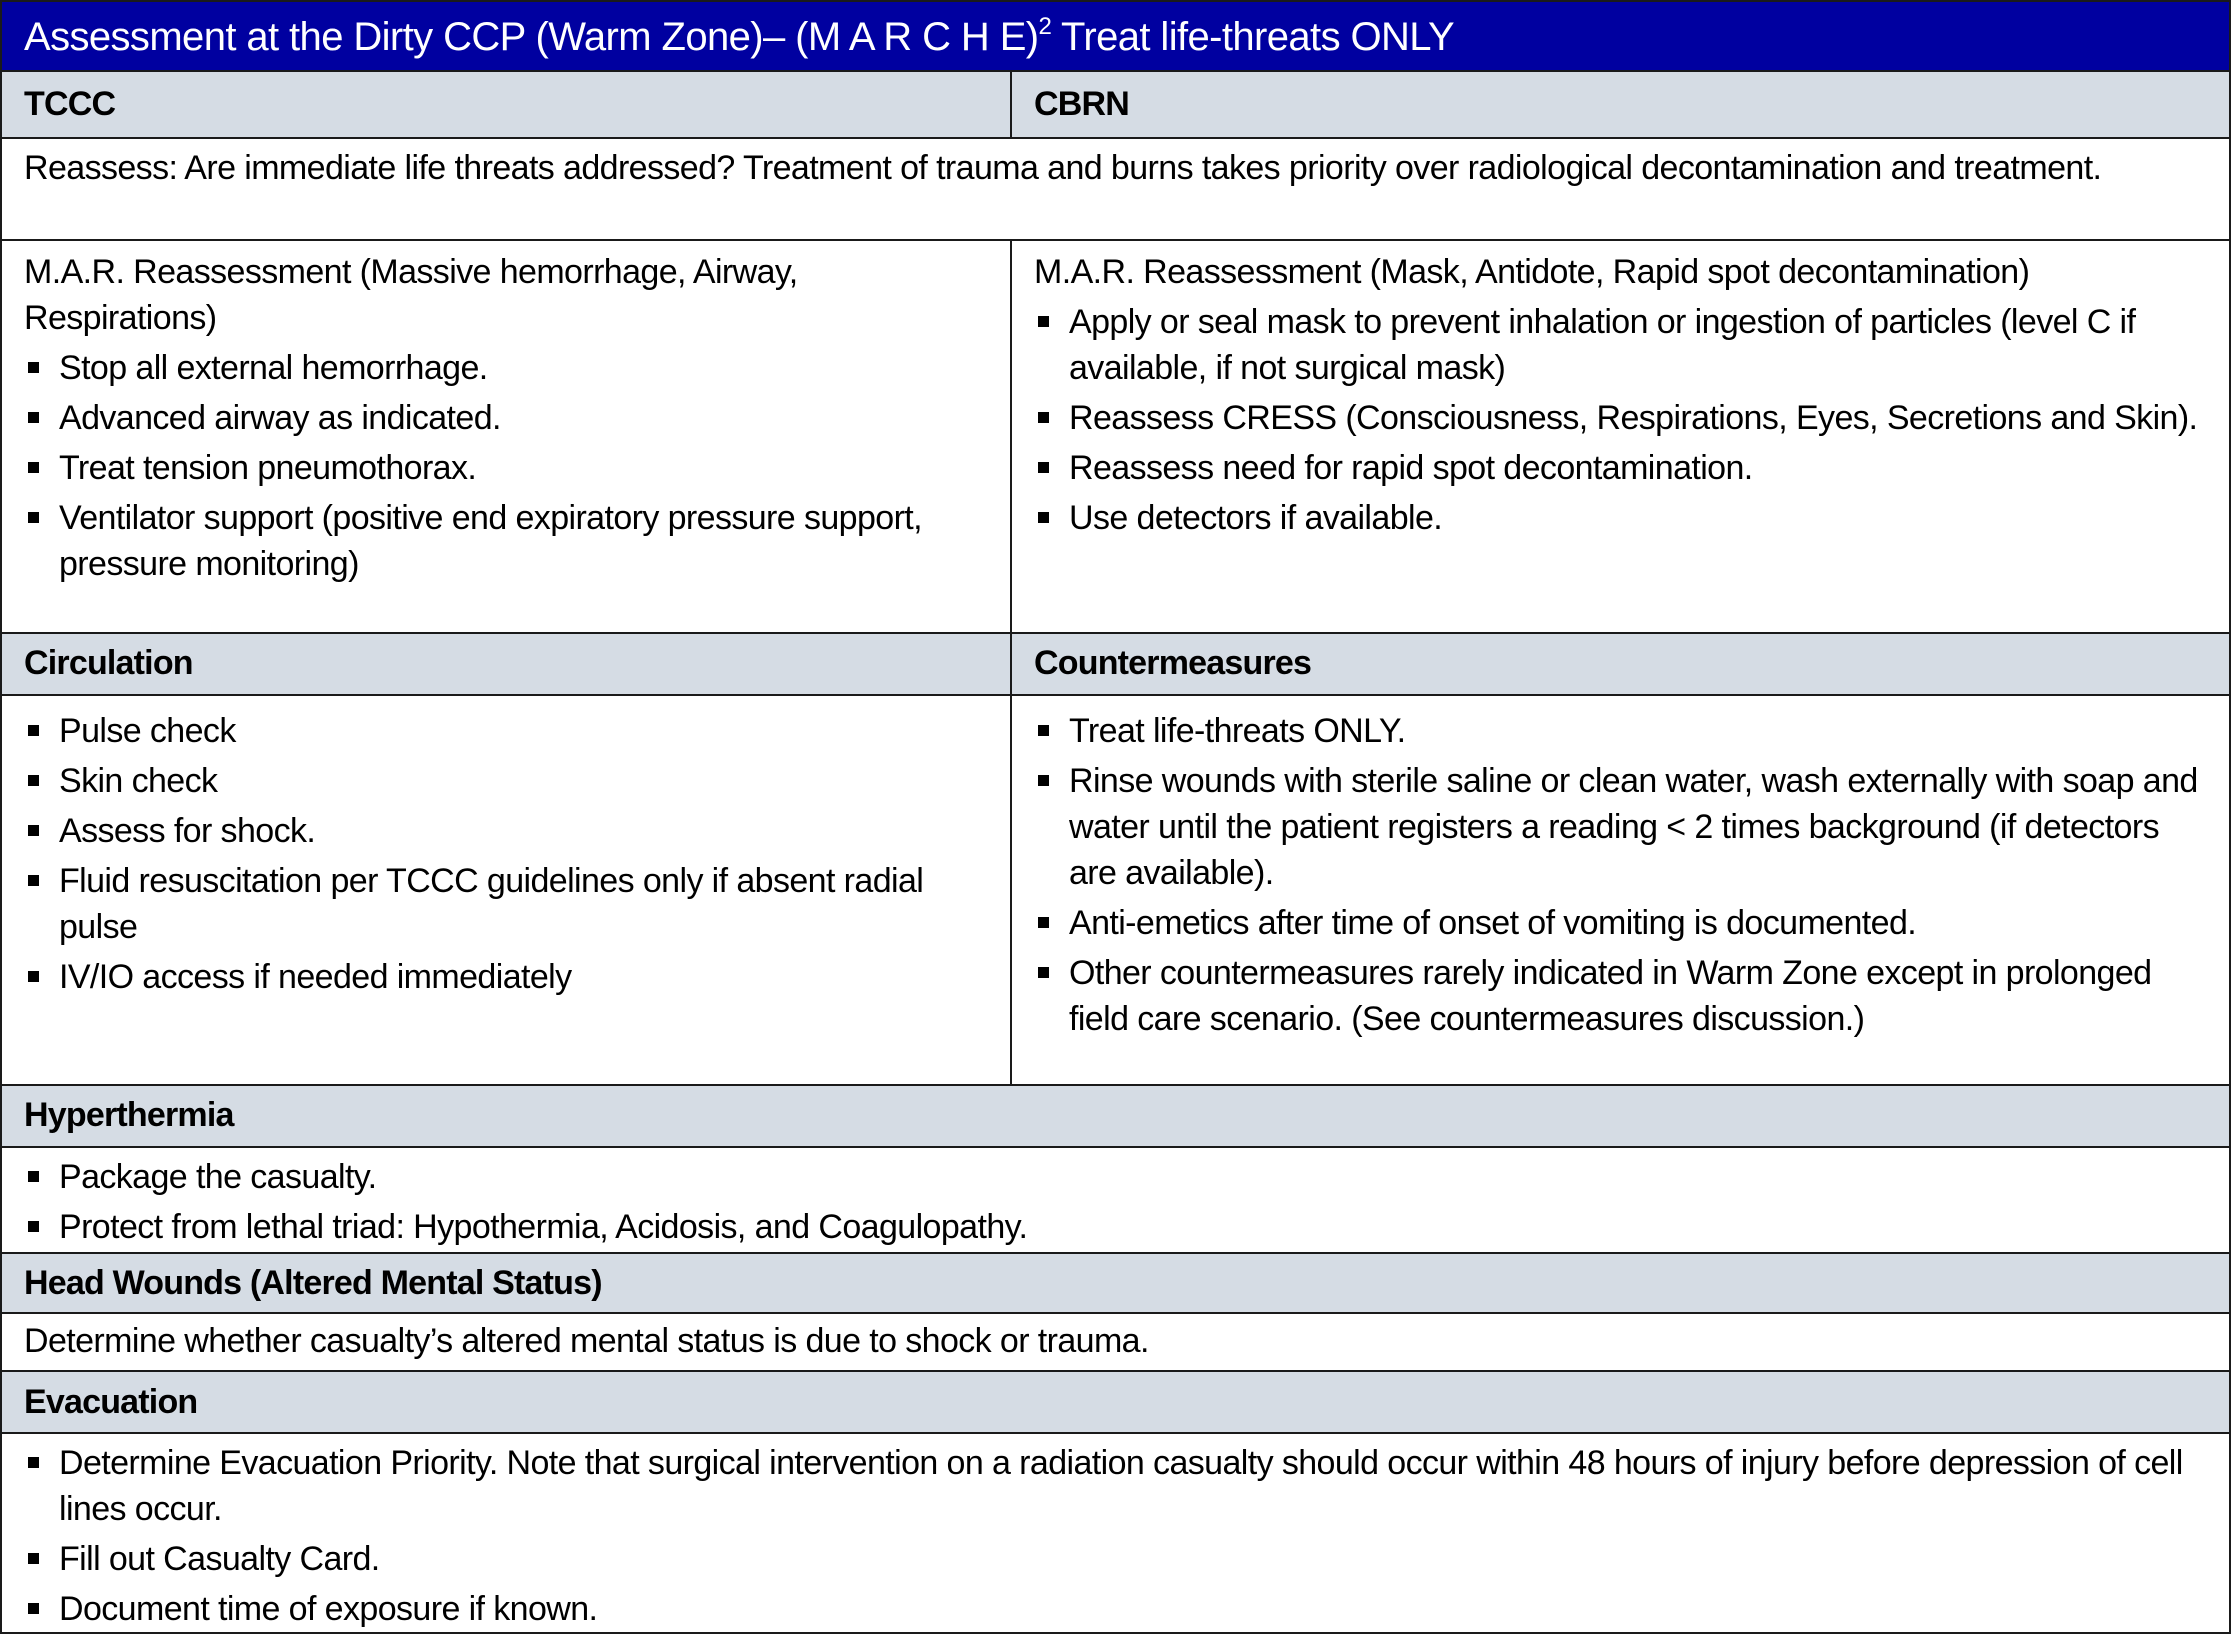 This screenshot has height=1634, width=2231. I want to click on list-item: IV/IO access if needed immediately, so click(507, 977).